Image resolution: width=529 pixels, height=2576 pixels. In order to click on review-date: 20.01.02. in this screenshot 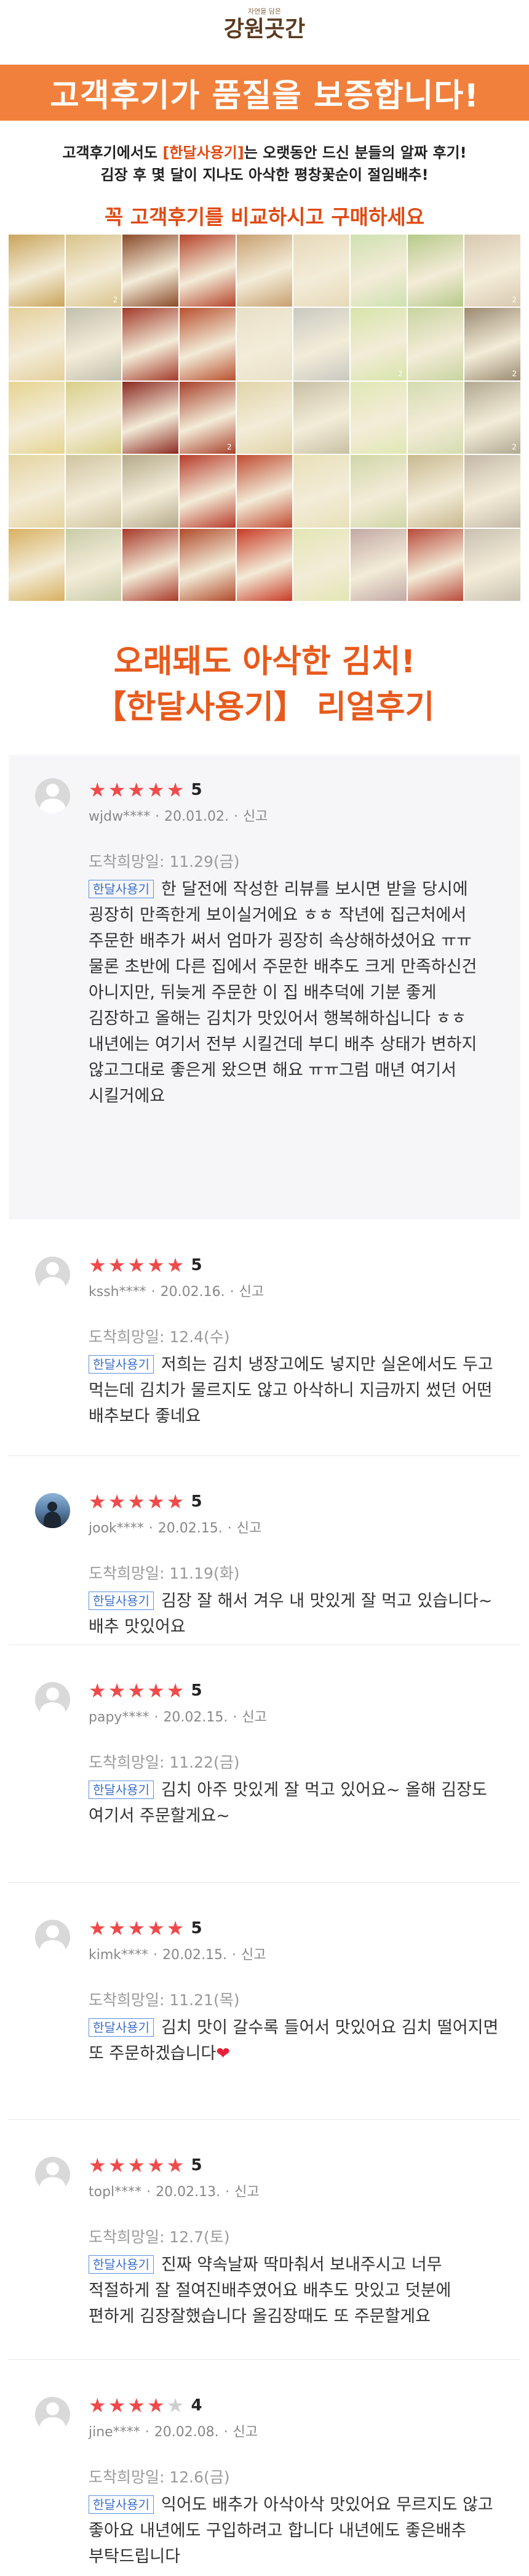, I will do `click(196, 816)`.